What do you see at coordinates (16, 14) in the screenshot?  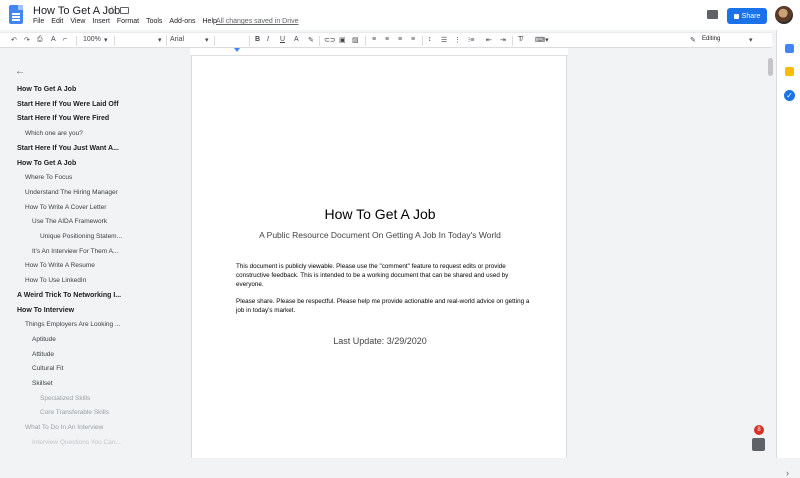 I see `docs-logo-icon` at bounding box center [16, 14].